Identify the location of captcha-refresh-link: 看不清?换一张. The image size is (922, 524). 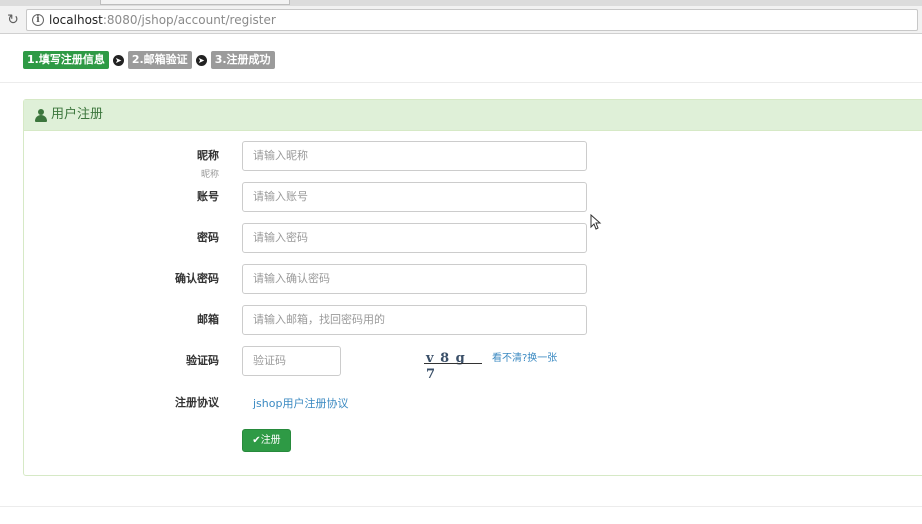
(524, 359).